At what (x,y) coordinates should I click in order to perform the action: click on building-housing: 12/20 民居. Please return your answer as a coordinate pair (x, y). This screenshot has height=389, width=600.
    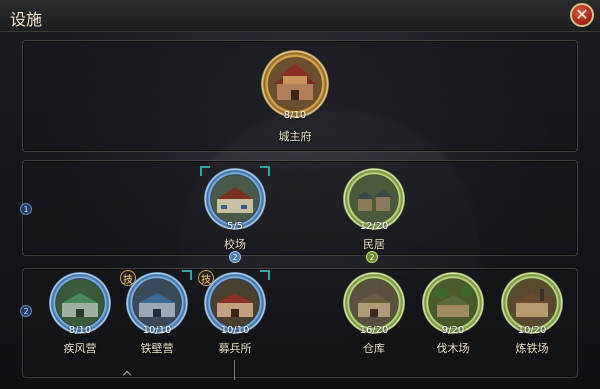
    Looking at the image, I should click on (374, 208).